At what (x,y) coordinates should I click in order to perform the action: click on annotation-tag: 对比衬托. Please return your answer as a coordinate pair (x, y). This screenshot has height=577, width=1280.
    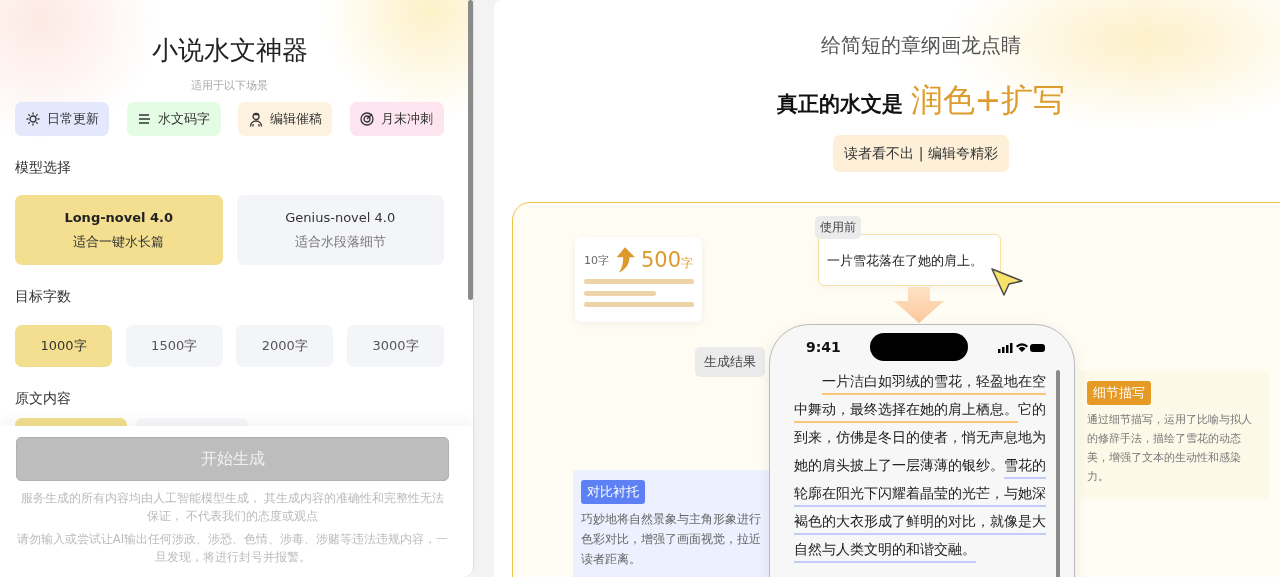
    Looking at the image, I should click on (613, 492).